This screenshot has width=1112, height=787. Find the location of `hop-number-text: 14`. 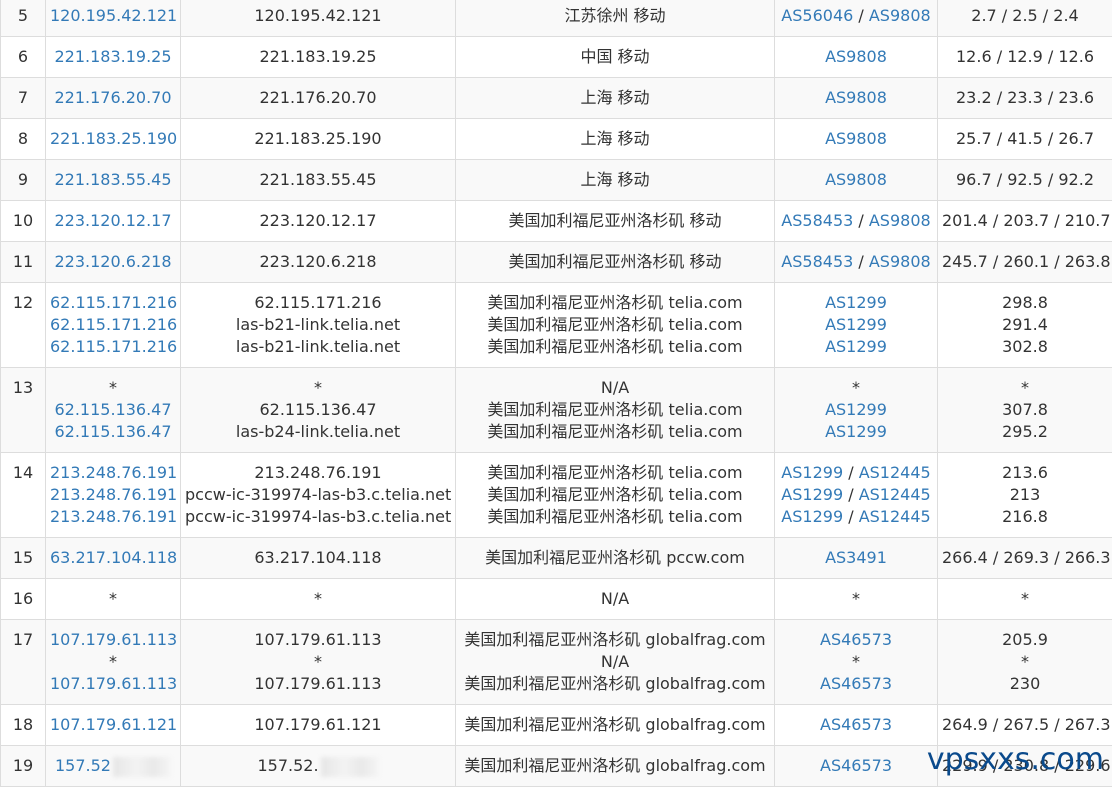

hop-number-text: 14 is located at coordinates (23, 472).